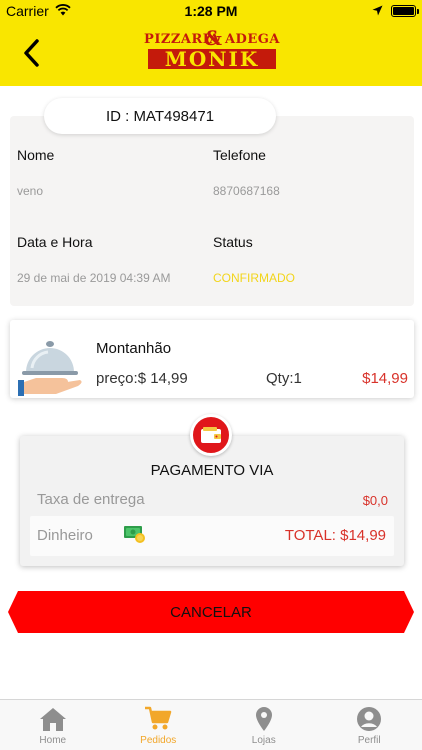 The height and width of the screenshot is (750, 422). What do you see at coordinates (158, 740) in the screenshot?
I see `tab-pedidos-label: Pedidos` at bounding box center [158, 740].